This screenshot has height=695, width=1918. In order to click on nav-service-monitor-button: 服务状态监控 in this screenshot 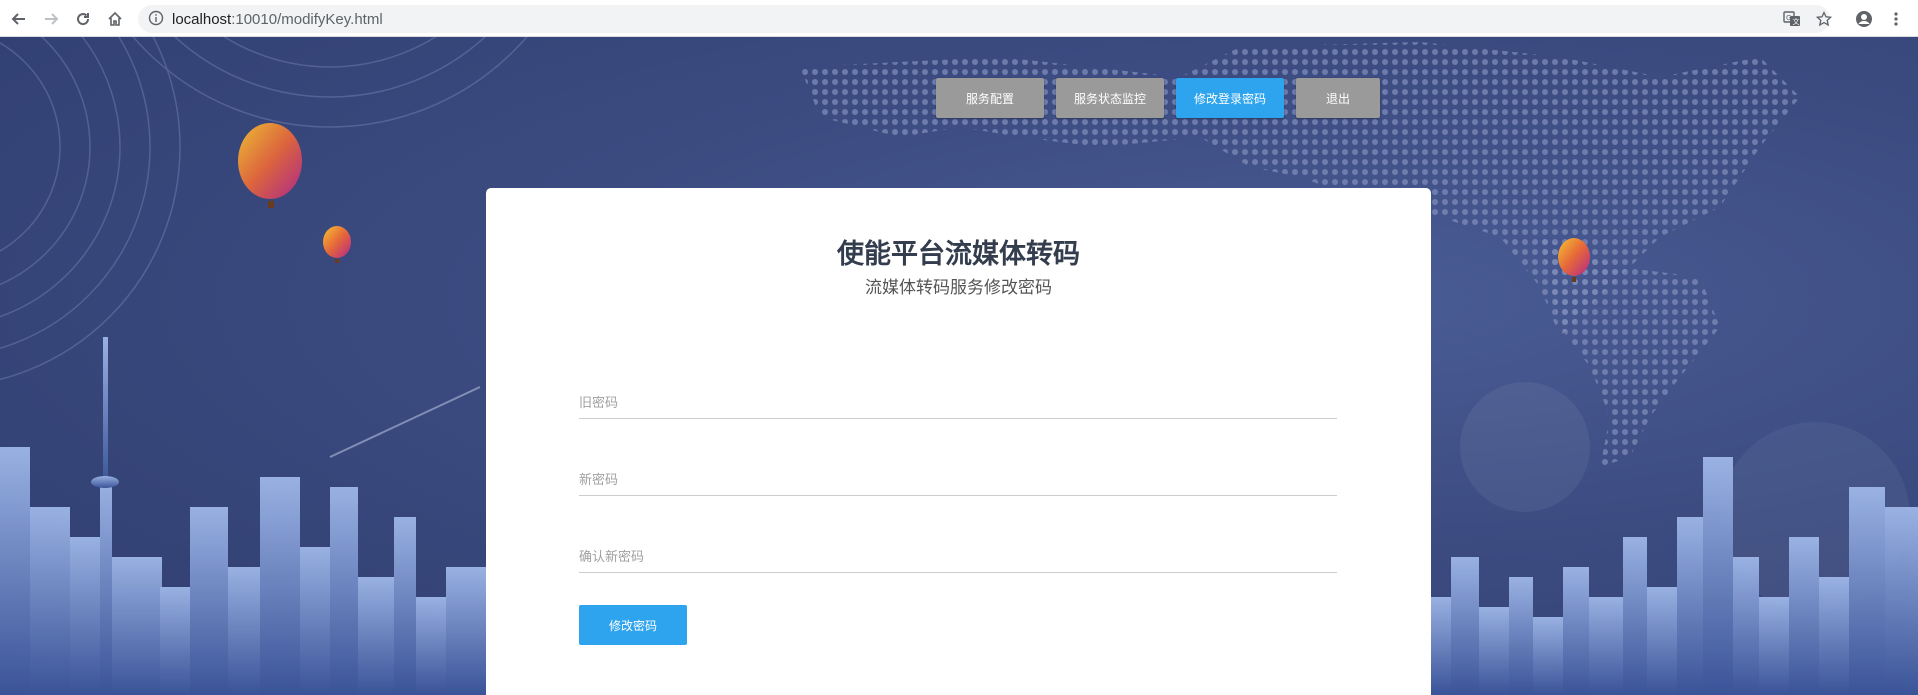, I will do `click(1110, 98)`.